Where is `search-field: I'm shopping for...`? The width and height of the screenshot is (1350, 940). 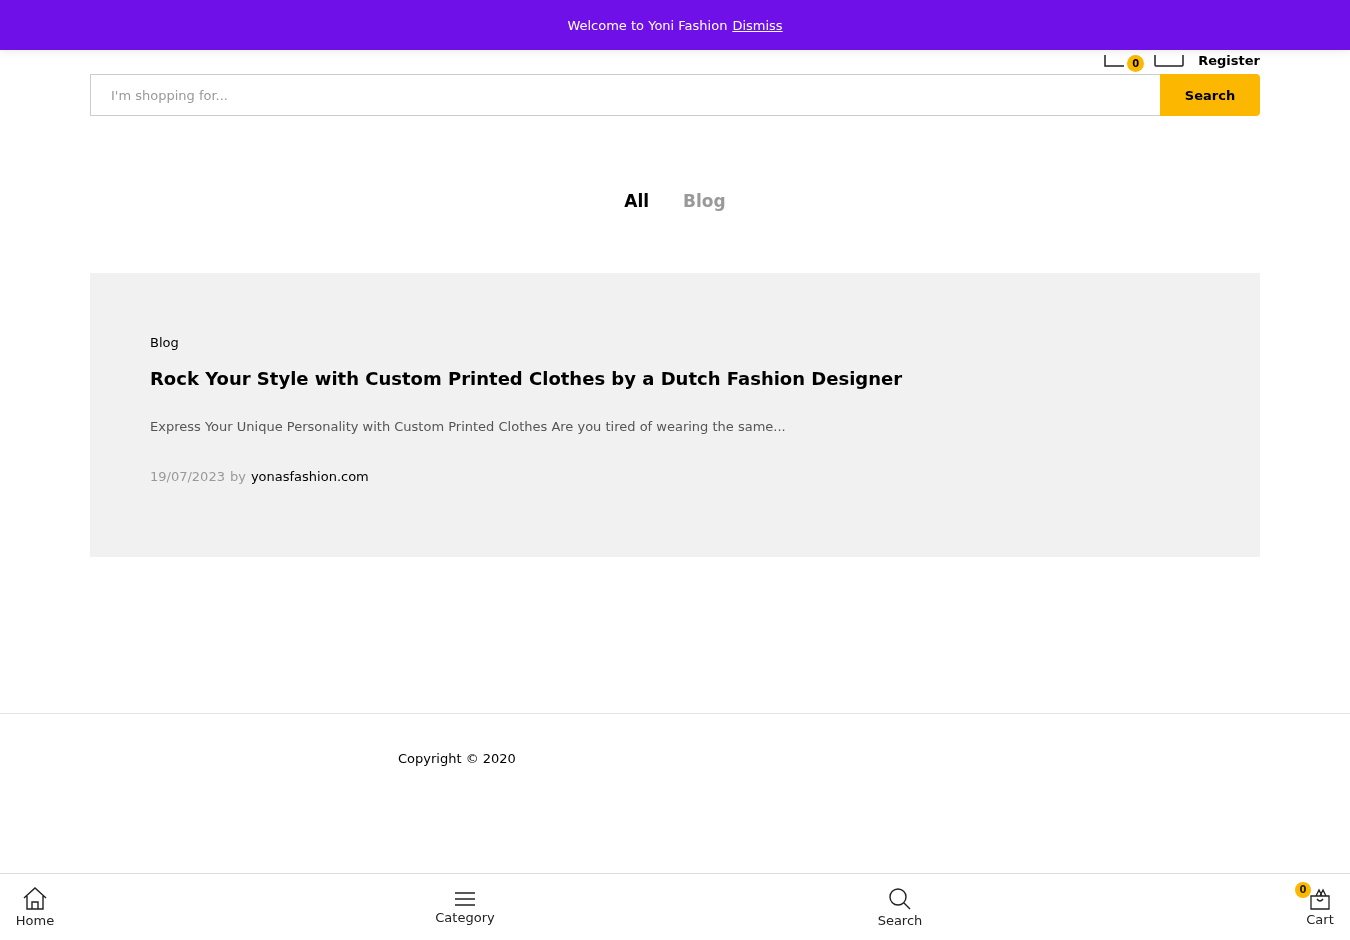 search-field: I'm shopping for... is located at coordinates (625, 95).